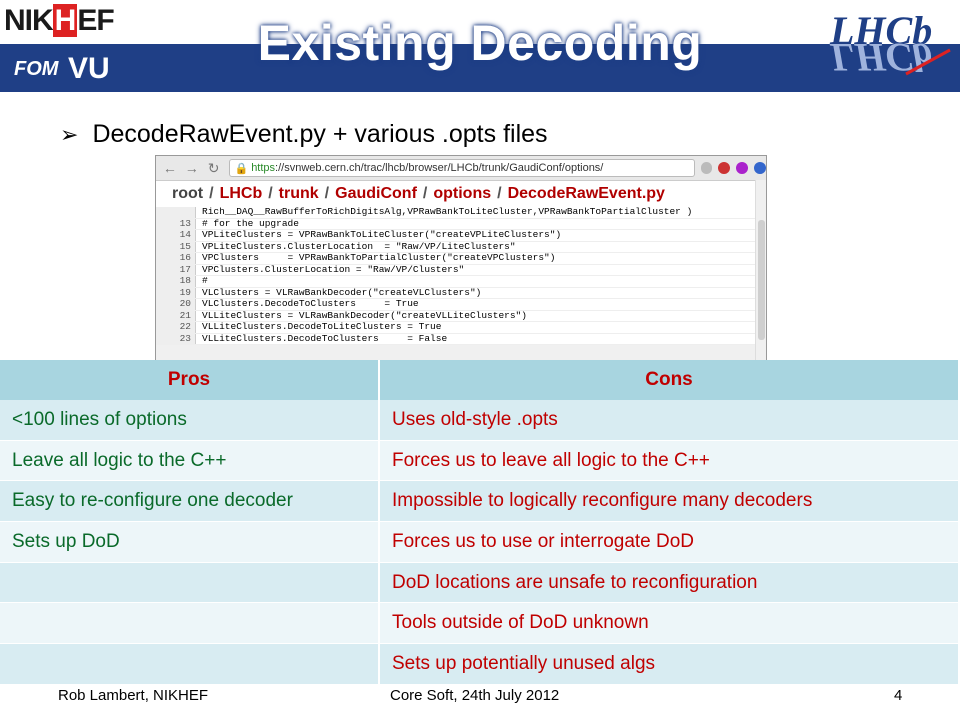  What do you see at coordinates (761, 280) in the screenshot?
I see `scroll-thumb` at bounding box center [761, 280].